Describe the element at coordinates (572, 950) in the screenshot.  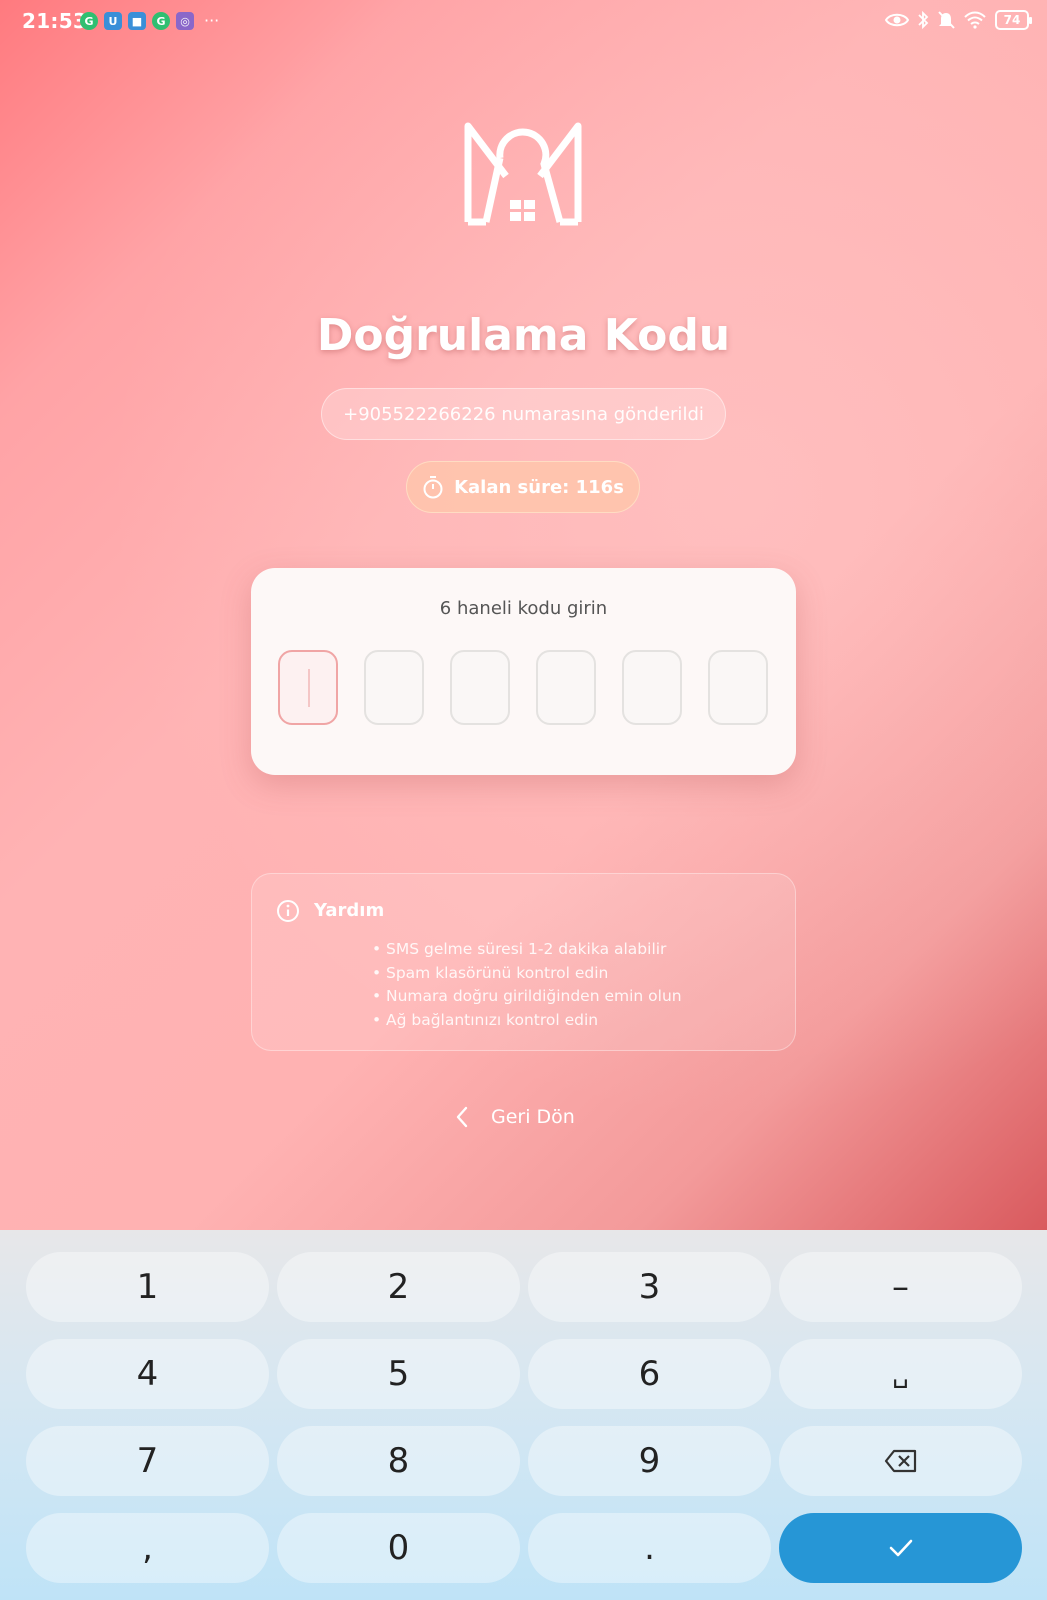
I see `help-item: SMS gelme süresi 1-2 dakika alabilir` at that location.